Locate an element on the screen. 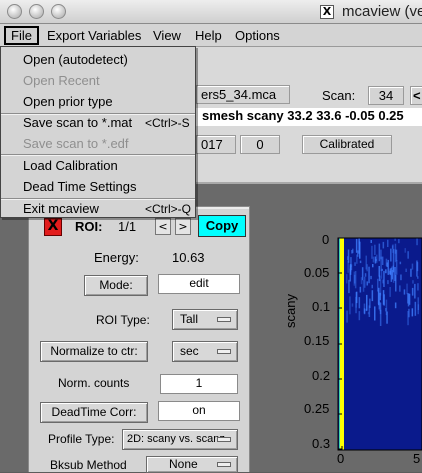  menu-dead-time-settings: Dead Time Settings is located at coordinates (79, 186).